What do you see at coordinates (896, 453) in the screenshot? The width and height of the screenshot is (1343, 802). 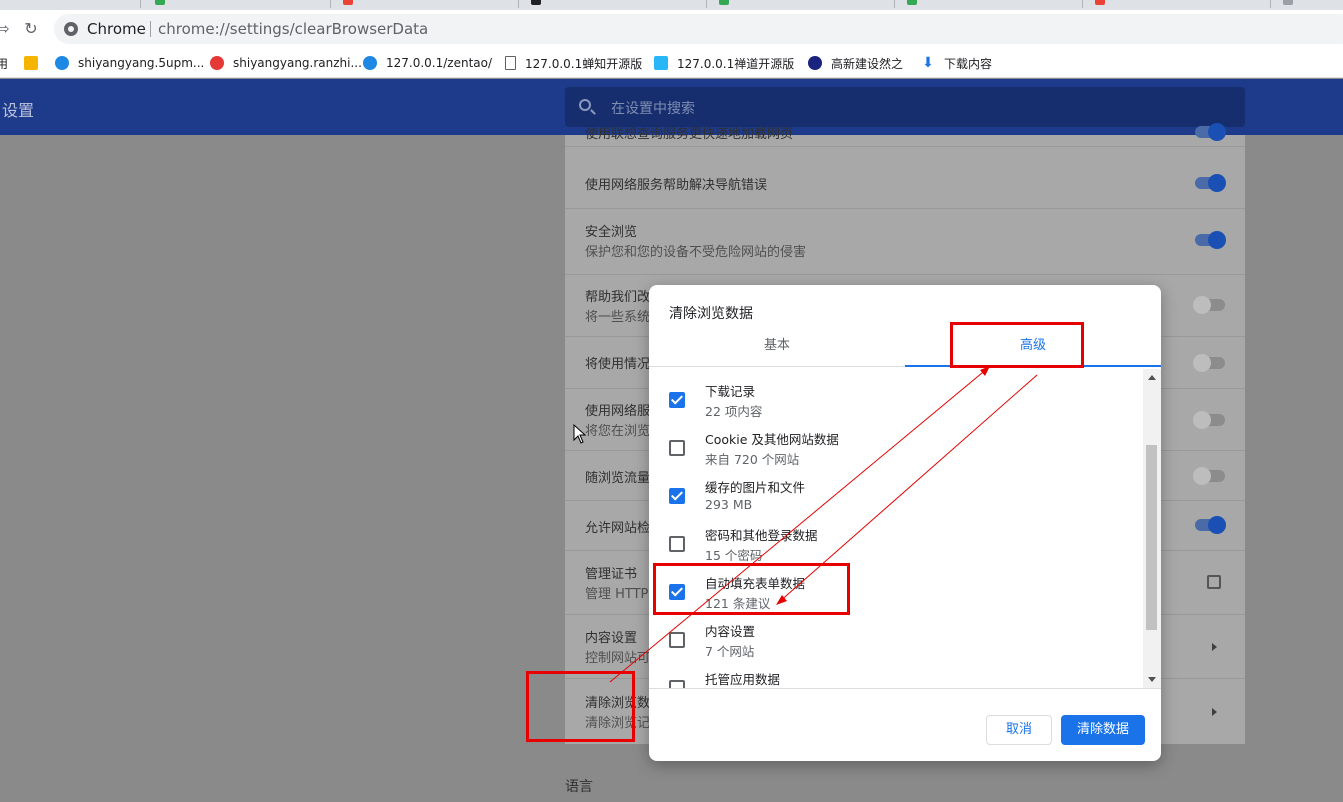 I see `list-item-cookies: Cookie 及其他网站数据 来自 720 个网站` at bounding box center [896, 453].